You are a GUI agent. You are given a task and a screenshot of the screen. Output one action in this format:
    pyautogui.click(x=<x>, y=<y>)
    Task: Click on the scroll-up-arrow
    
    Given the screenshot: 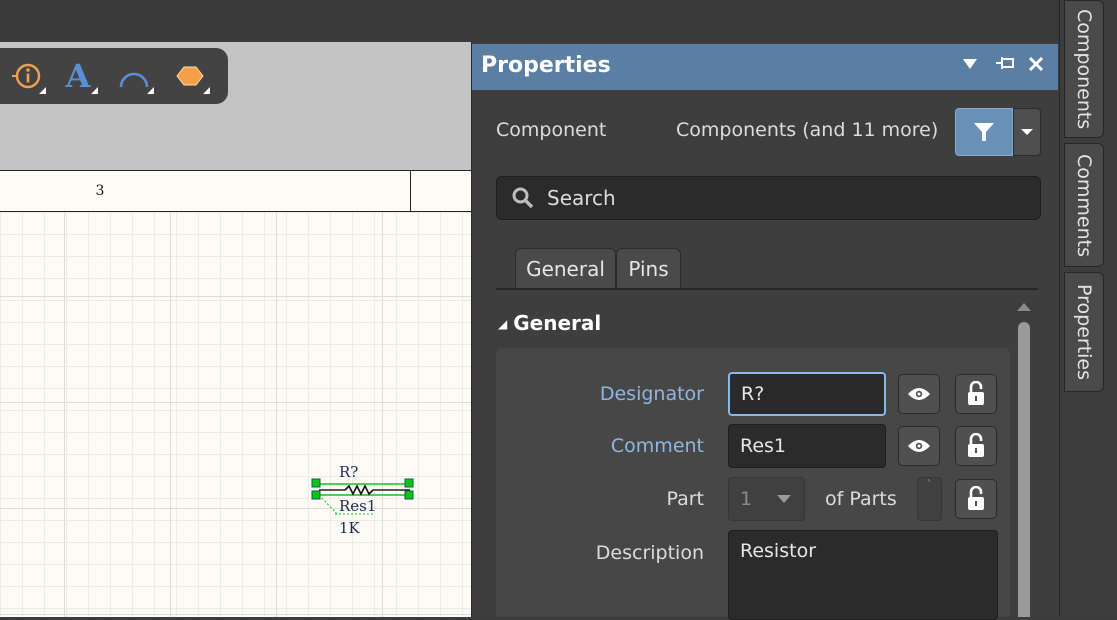 What is the action you would take?
    pyautogui.click(x=1024, y=307)
    